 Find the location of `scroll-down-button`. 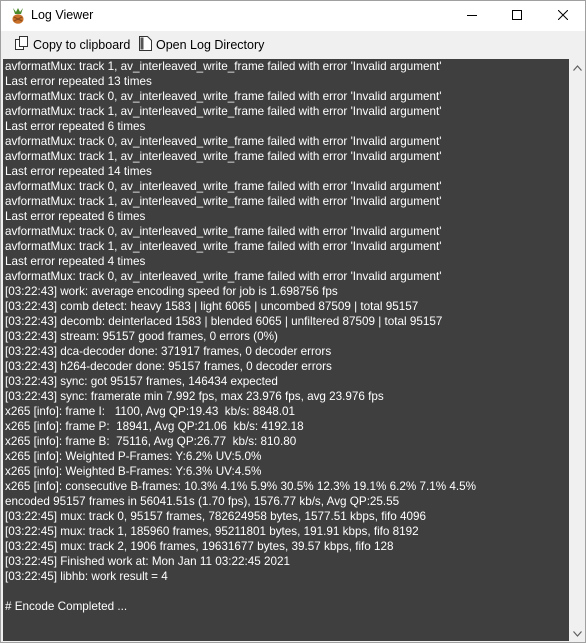

scroll-down-button is located at coordinates (577, 633).